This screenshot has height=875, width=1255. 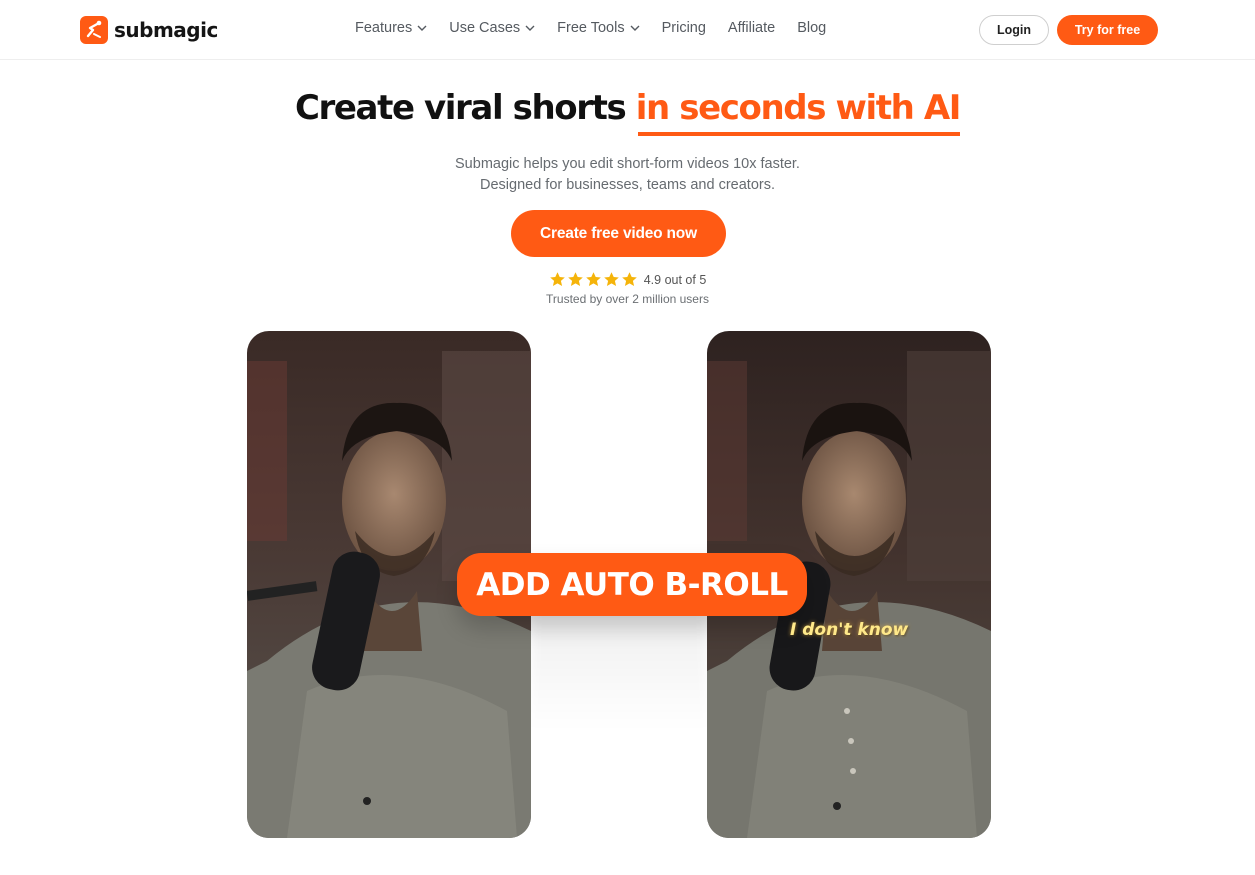 I want to click on hero-headline: Create viral shorts in seconds with AI, so click(x=627, y=112).